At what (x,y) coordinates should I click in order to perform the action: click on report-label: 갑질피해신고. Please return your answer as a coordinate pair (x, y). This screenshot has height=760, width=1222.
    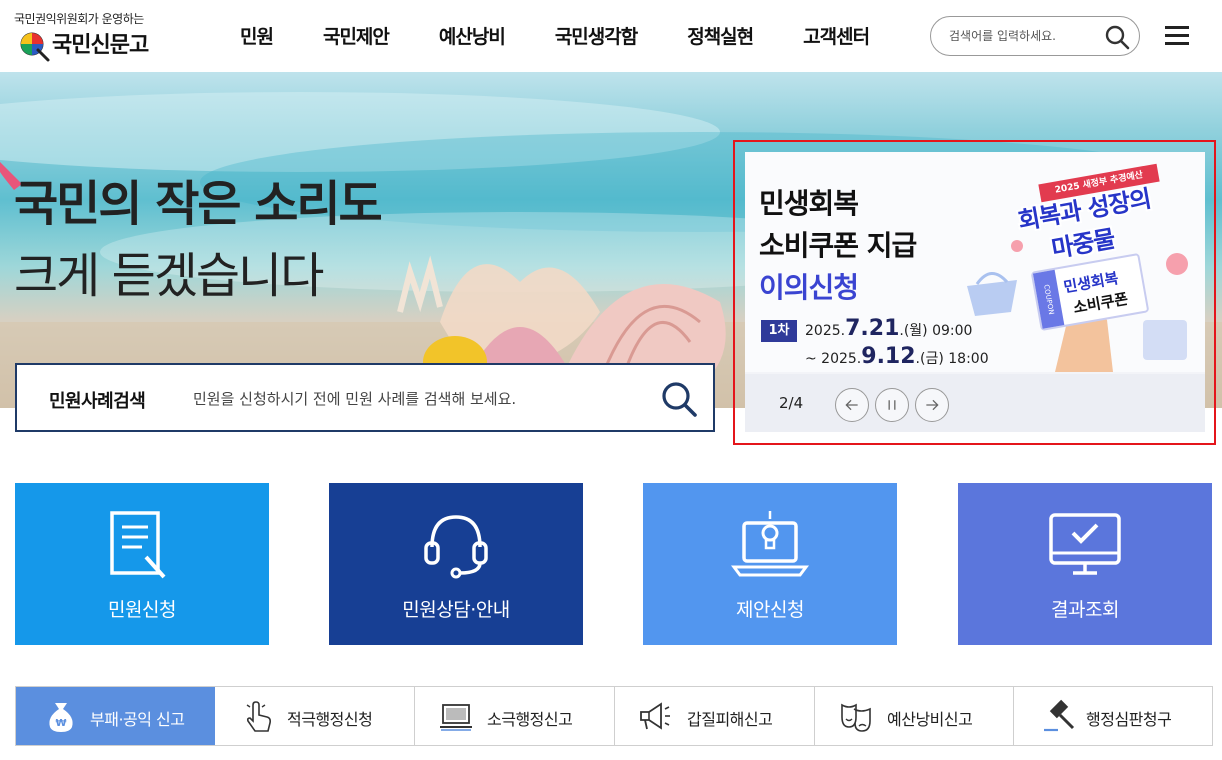
    Looking at the image, I should click on (730, 719).